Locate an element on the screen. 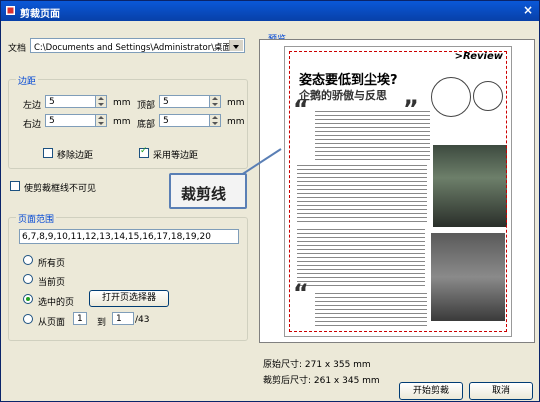 Image resolution: width=540 pixels, height=402 pixels. invisible-crop-box-checkbox is located at coordinates (15, 186).